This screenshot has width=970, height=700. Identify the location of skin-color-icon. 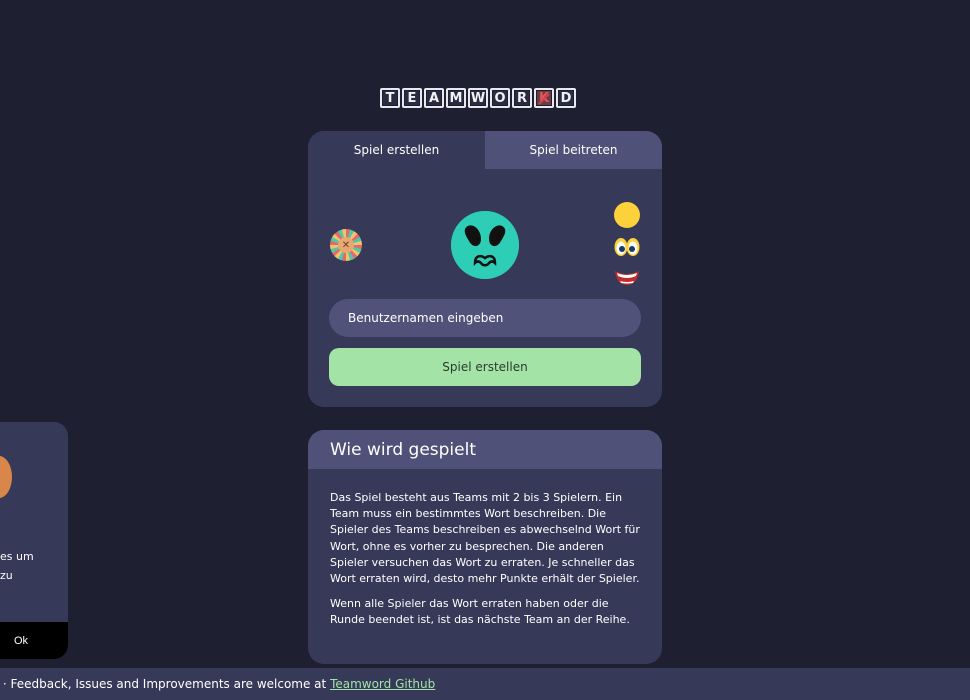
(627, 215).